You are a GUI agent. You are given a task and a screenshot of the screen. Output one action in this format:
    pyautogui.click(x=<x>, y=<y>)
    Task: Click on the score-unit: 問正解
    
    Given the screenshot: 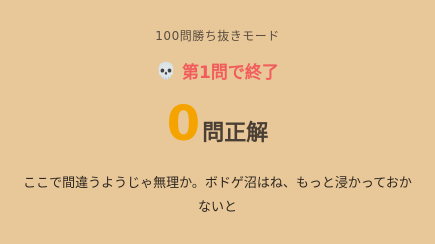 What is the action you would take?
    pyautogui.click(x=235, y=133)
    